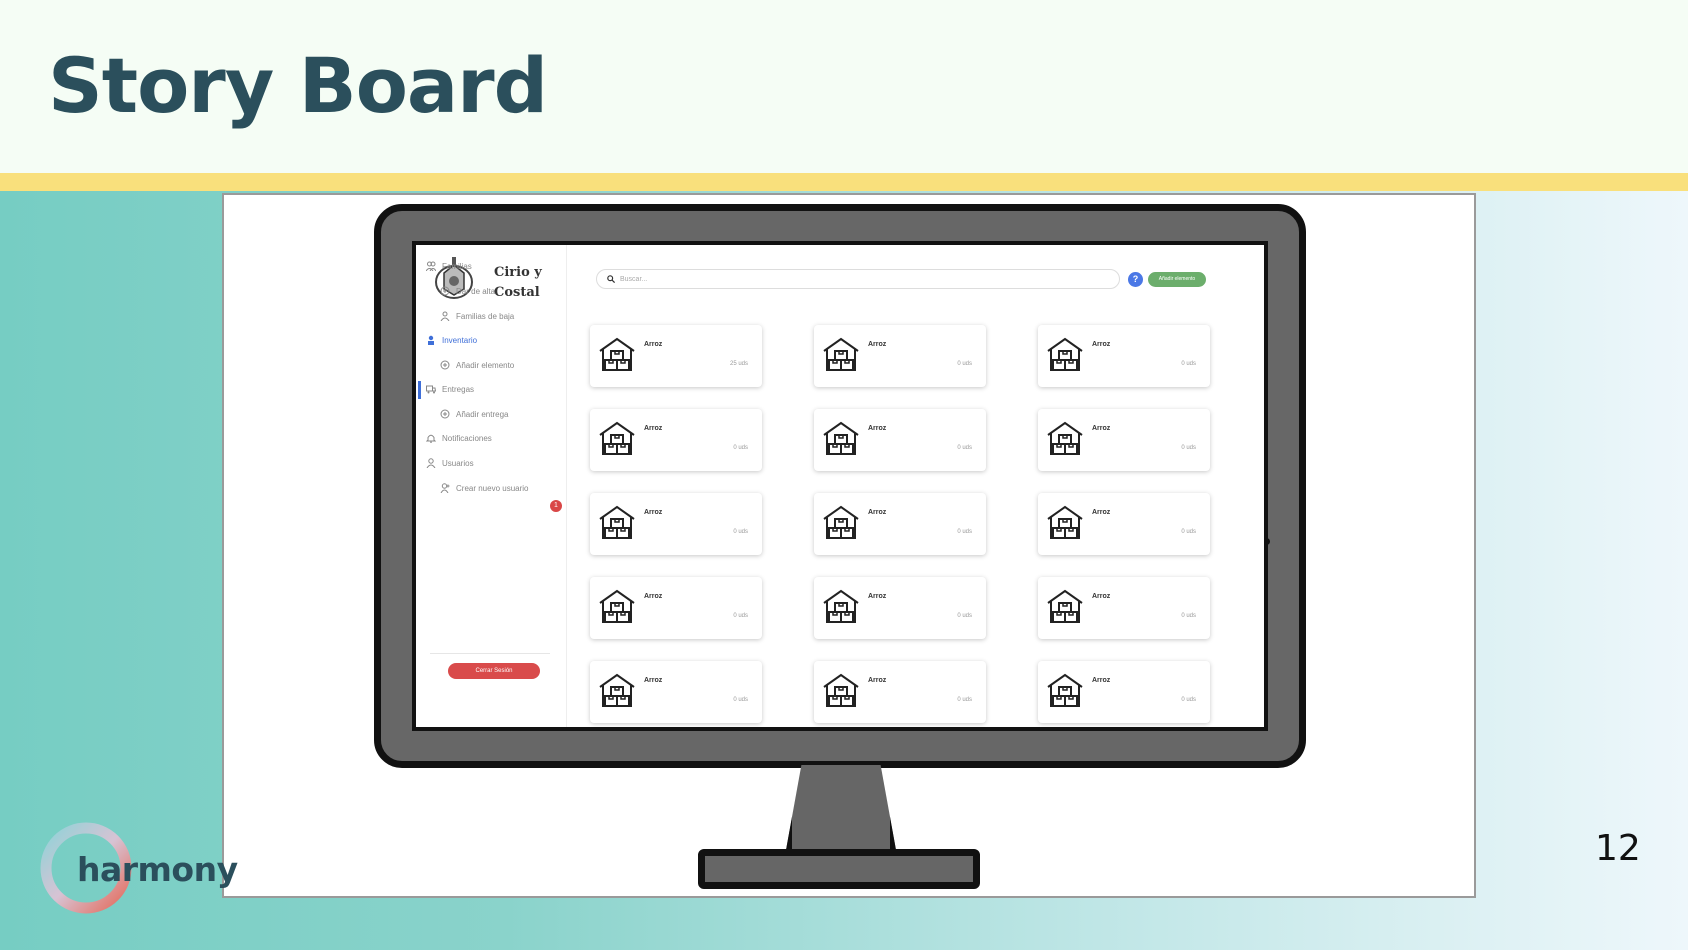 This screenshot has height=950, width=1688. What do you see at coordinates (556, 506) in the screenshot?
I see `notification-badge: 1` at bounding box center [556, 506].